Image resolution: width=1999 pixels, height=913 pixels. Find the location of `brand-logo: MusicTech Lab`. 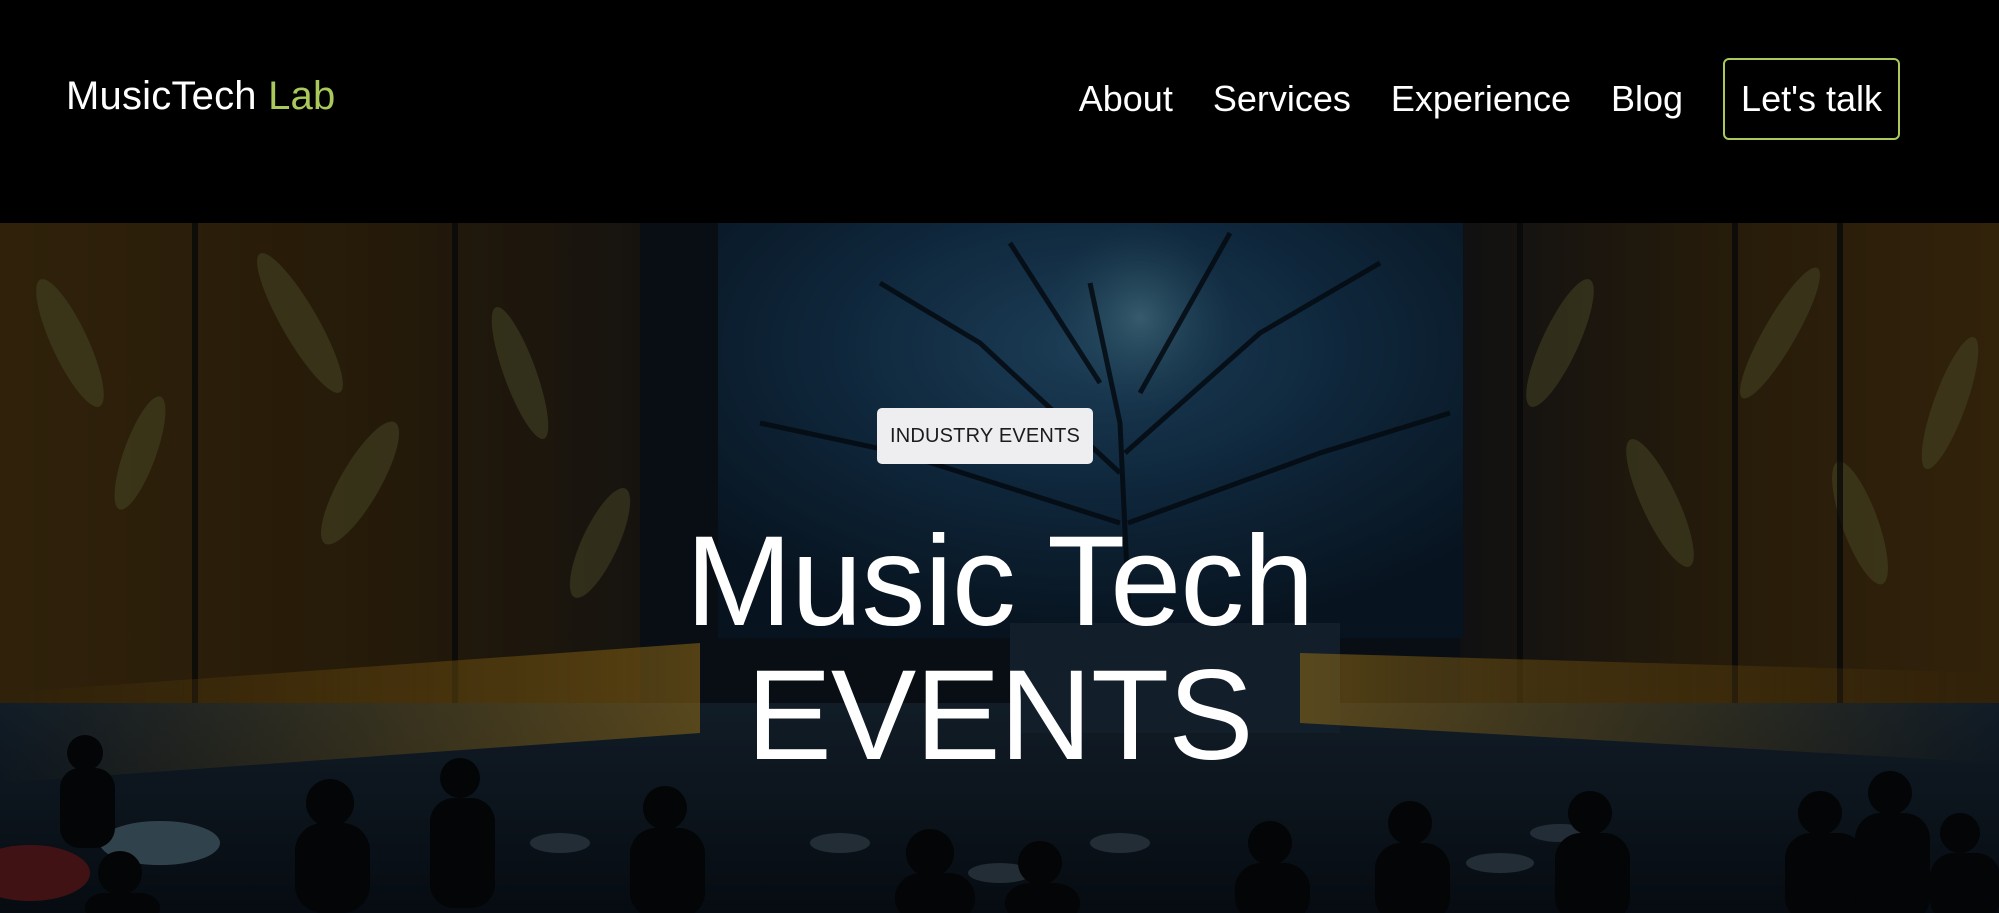

brand-logo: MusicTech Lab is located at coordinates (200, 96).